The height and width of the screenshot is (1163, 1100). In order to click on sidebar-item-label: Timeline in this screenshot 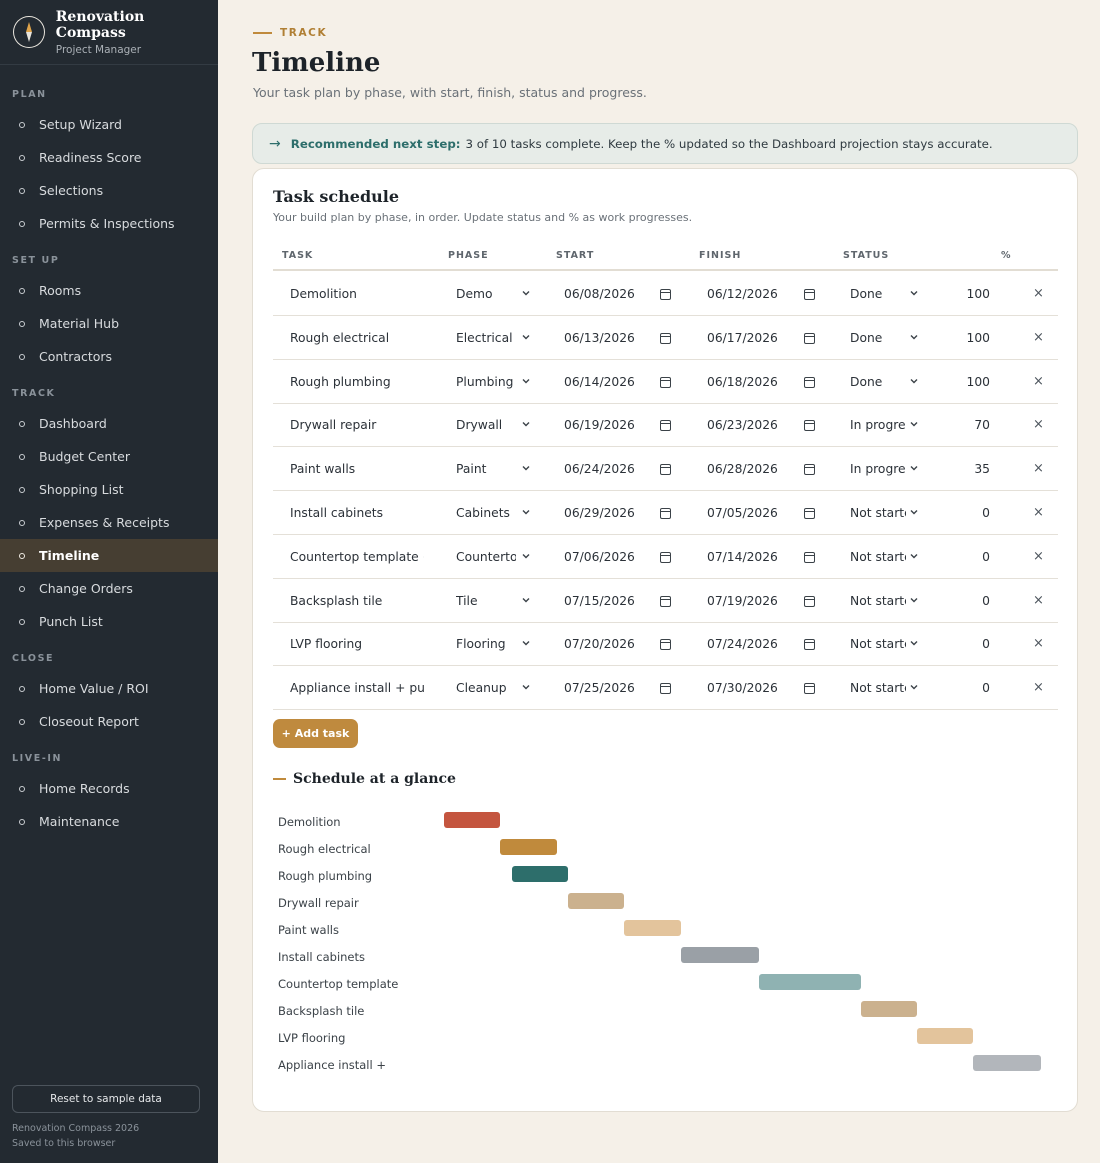, I will do `click(69, 555)`.